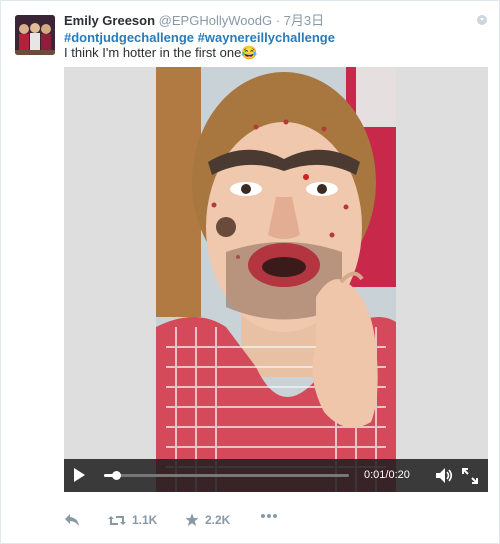  I want to click on progress-bar, so click(226, 475).